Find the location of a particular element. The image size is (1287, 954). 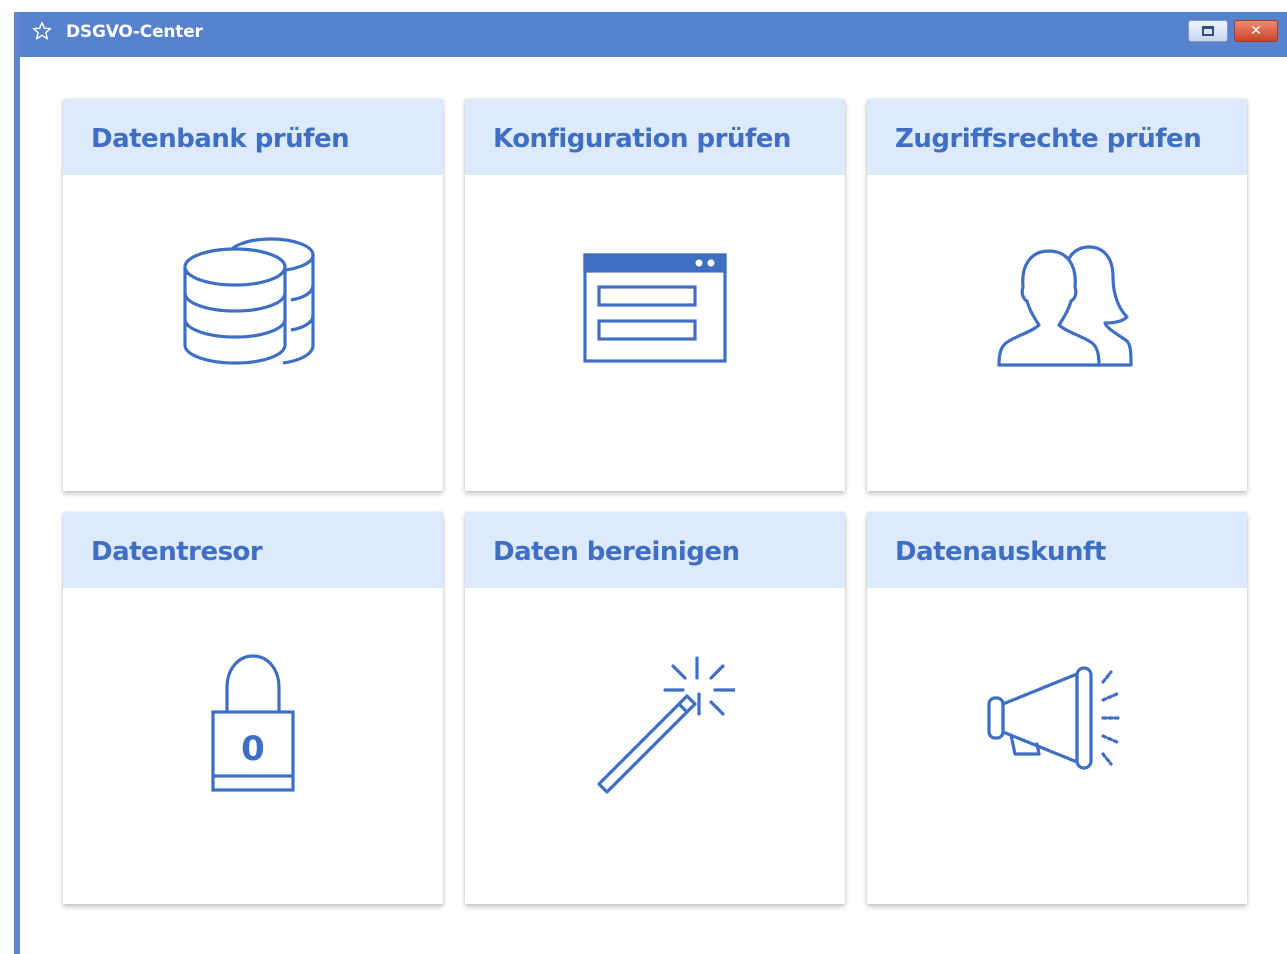

padlock-icon: 0 is located at coordinates (253, 723).